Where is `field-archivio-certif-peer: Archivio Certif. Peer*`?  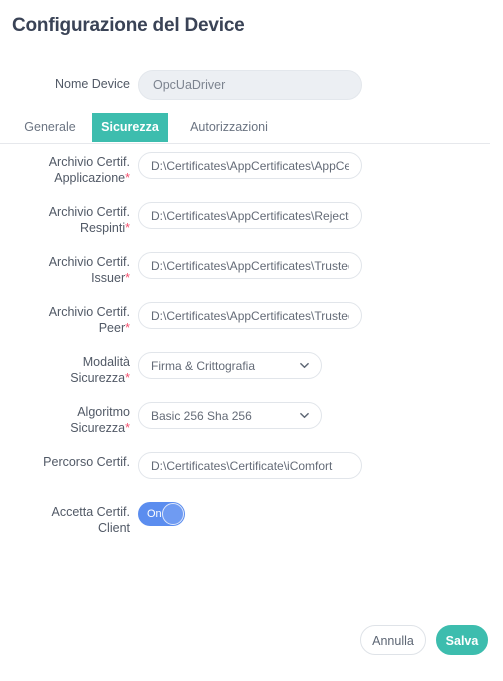
field-archivio-certif-peer: Archivio Certif. Peer* is located at coordinates (251, 327).